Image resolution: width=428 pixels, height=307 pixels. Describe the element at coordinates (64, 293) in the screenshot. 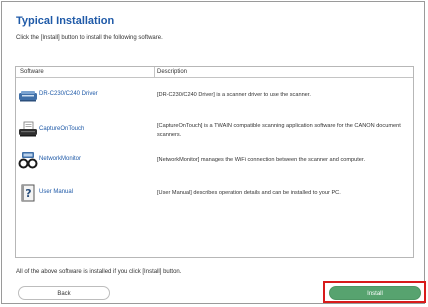

I see `back-button: Back` at that location.